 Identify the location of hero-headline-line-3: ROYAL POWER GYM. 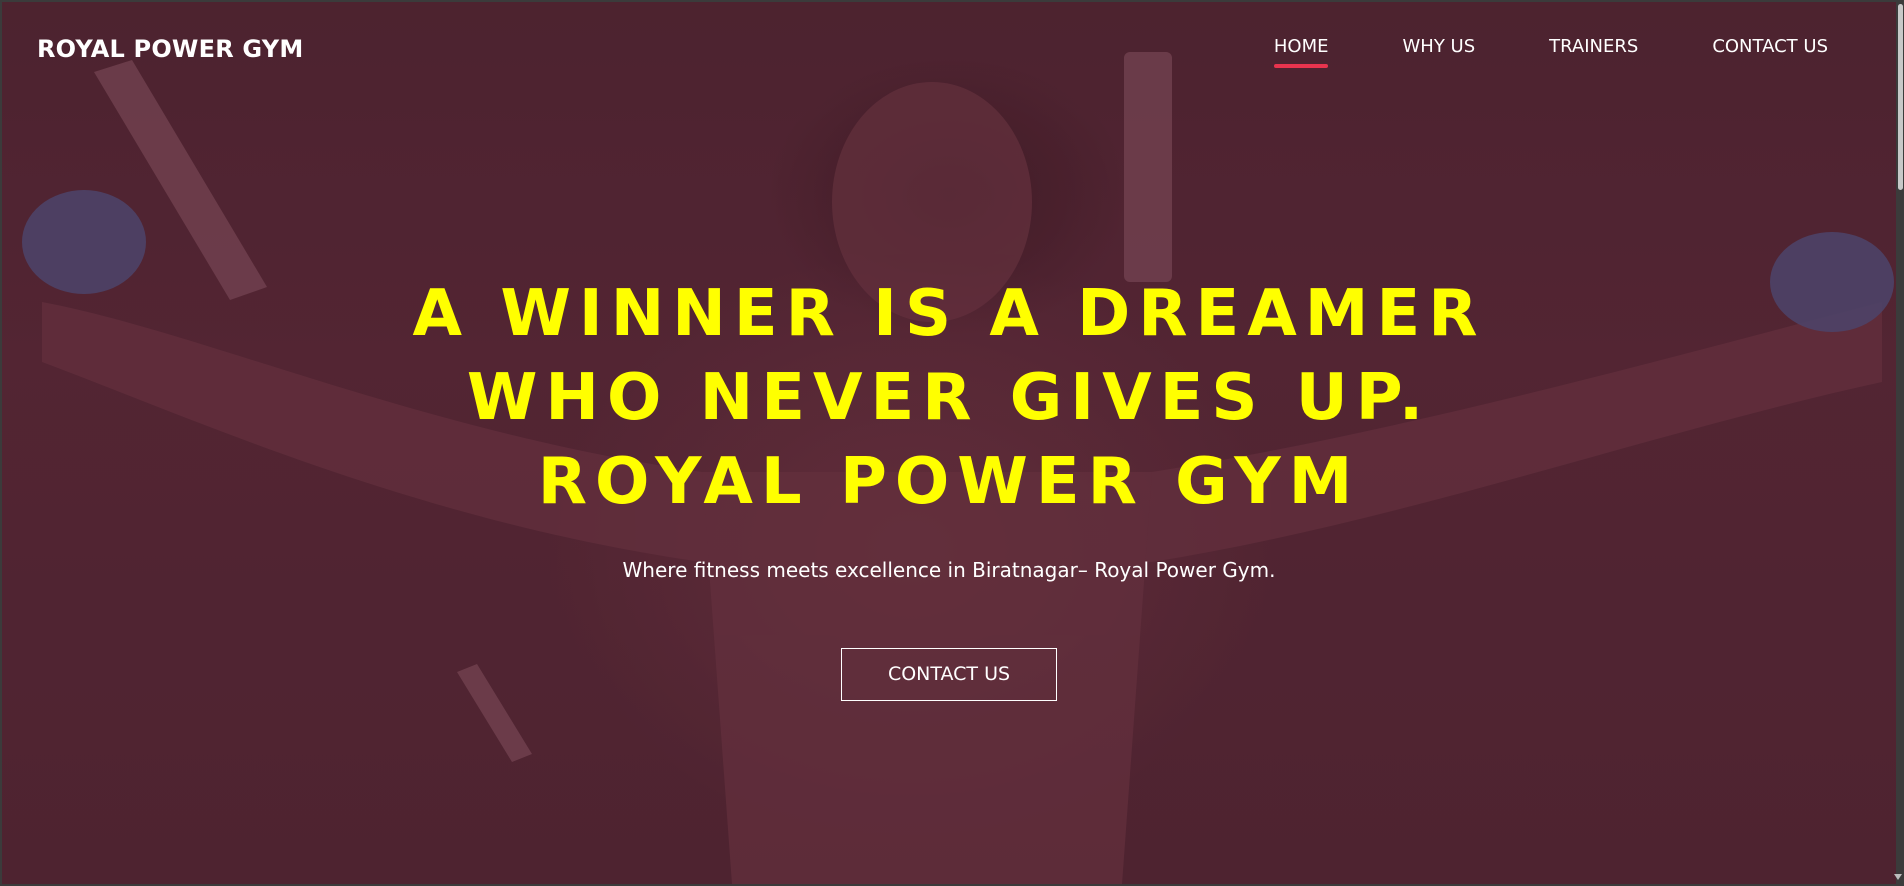
(949, 482).